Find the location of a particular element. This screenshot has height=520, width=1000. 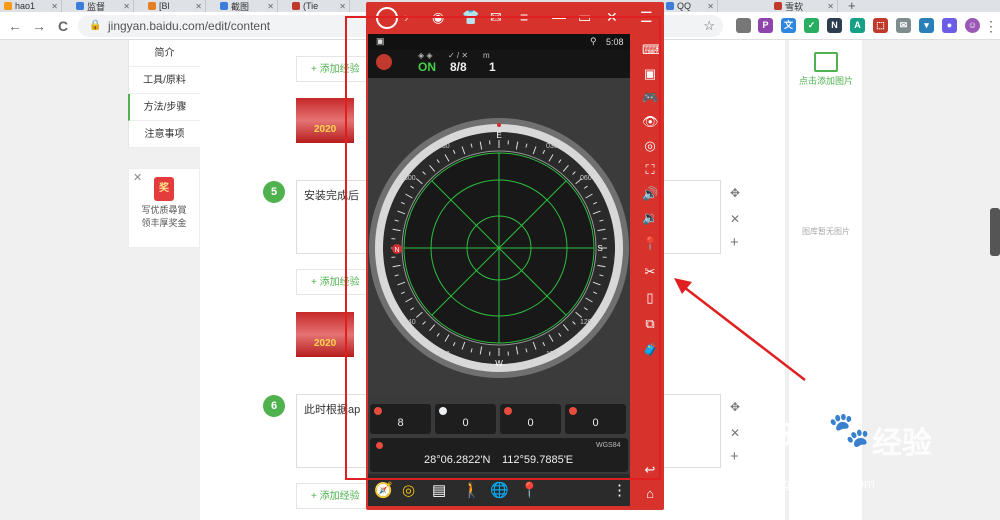

nav-item-notes: 注意事项 is located at coordinates (164, 134).